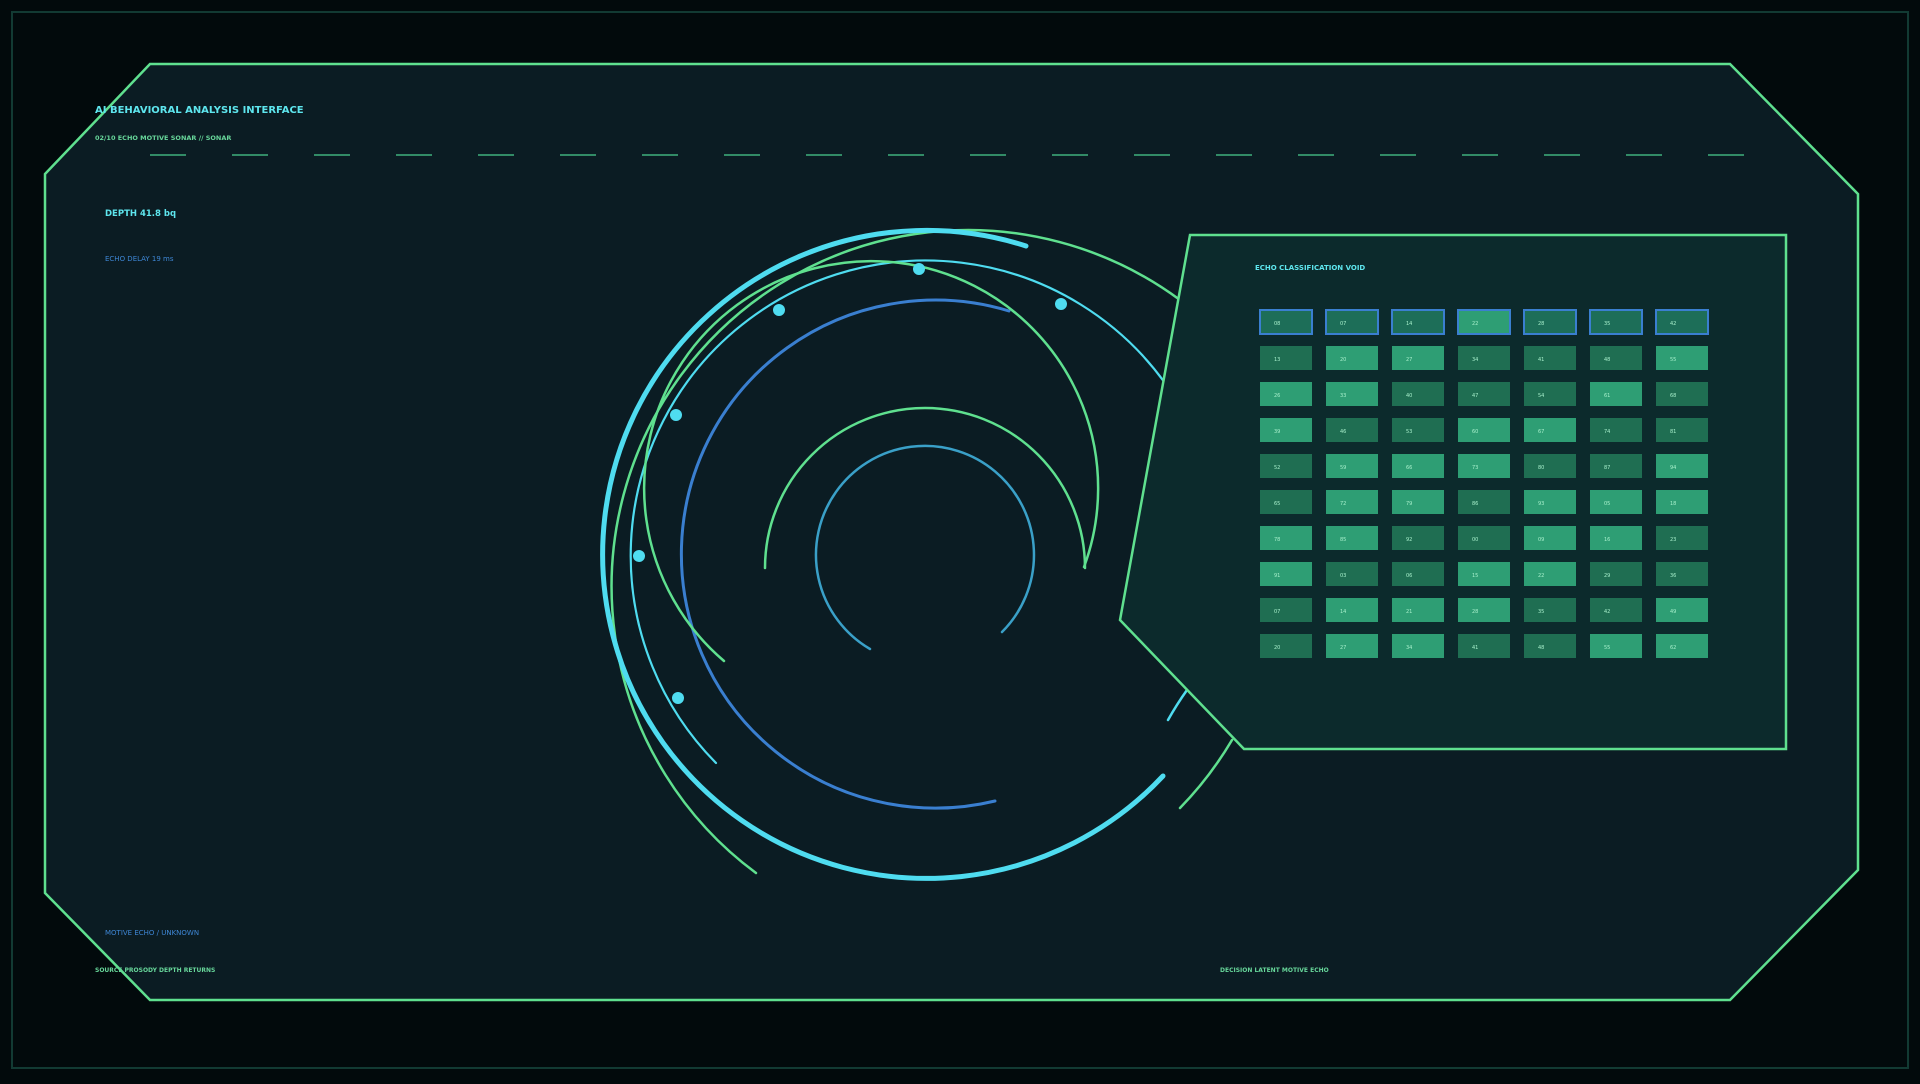 The image size is (1920, 1084). I want to click on classification-header-cell: 14, so click(1418, 322).